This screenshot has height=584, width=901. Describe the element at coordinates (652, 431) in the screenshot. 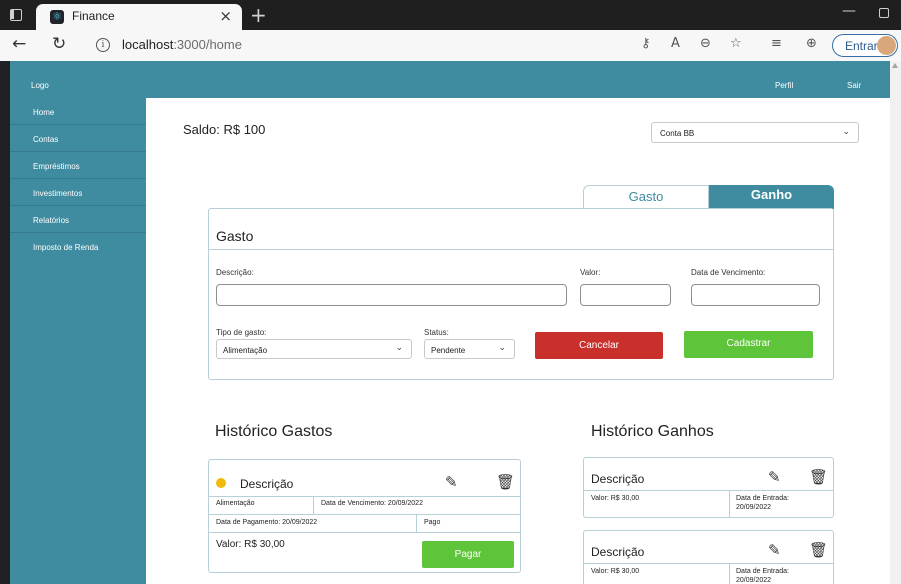

I see `historico-ganhos-title: Histórico Ganhos` at that location.